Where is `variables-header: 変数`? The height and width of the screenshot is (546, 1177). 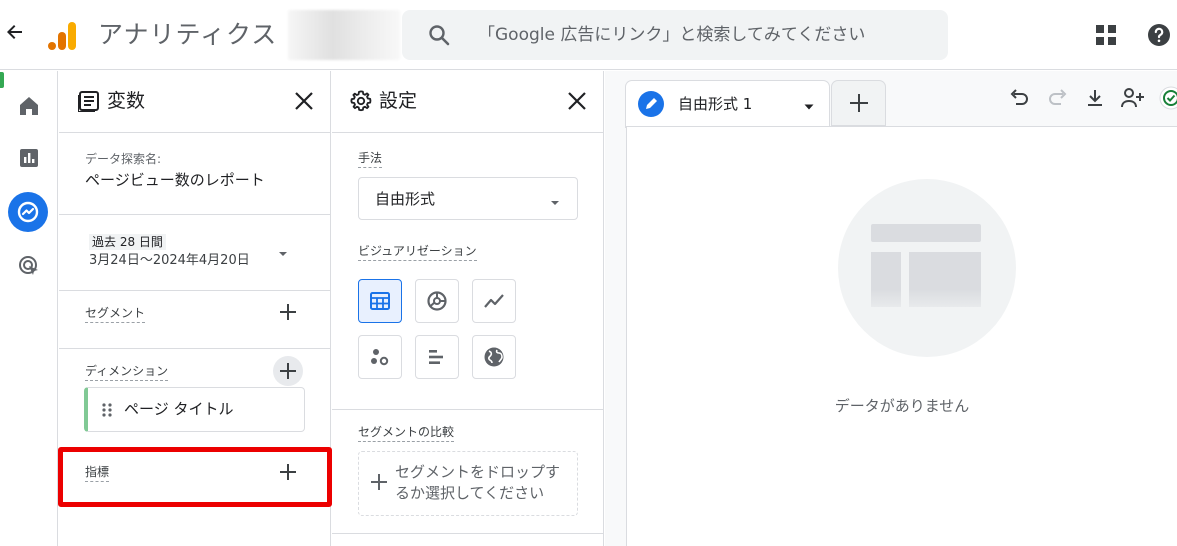
variables-header: 変数 is located at coordinates (194, 102).